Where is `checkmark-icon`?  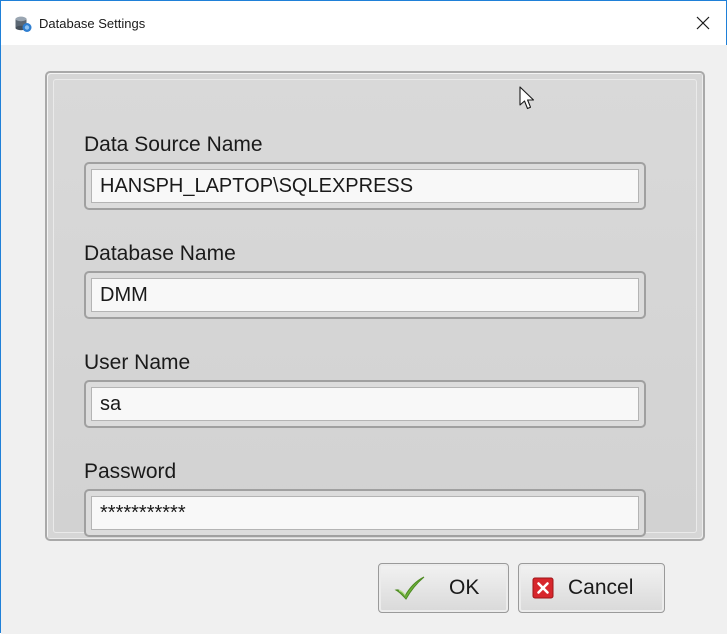 checkmark-icon is located at coordinates (409, 588).